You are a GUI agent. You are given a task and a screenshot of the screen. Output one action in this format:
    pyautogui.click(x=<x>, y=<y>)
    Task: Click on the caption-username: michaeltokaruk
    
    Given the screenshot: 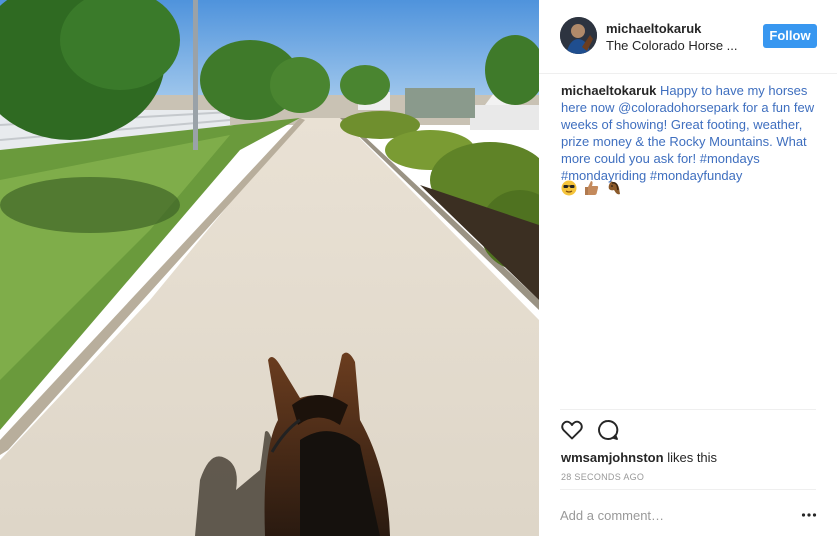 What is the action you would take?
    pyautogui.click(x=608, y=90)
    